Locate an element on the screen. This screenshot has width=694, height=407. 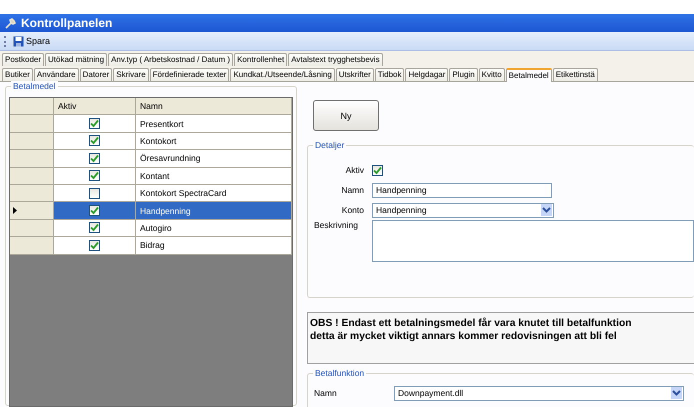
table-cell: Kontant is located at coordinates (214, 176).